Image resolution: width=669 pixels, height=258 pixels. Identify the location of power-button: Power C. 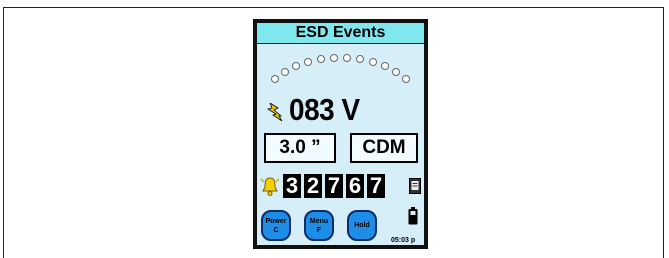
(276, 225).